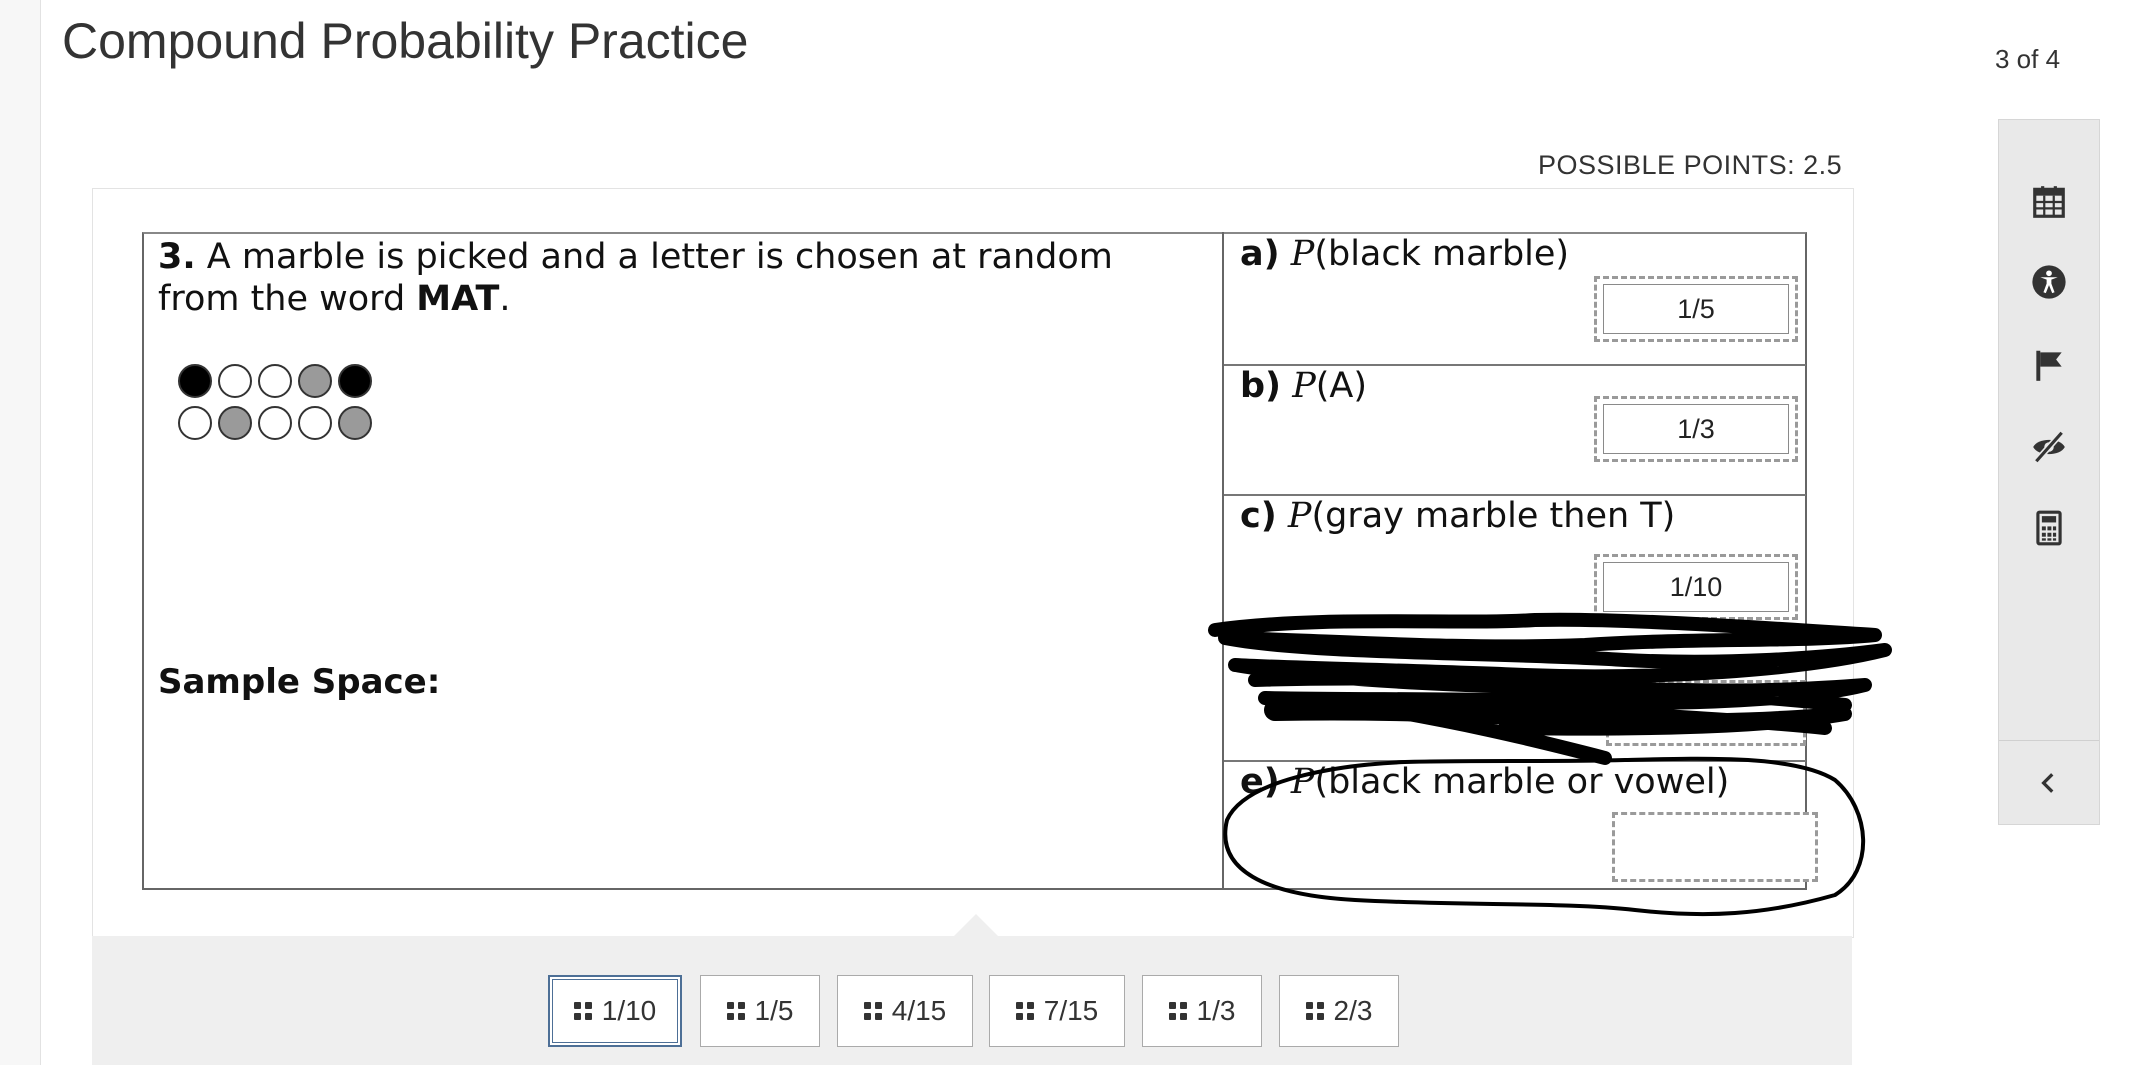 Image resolution: width=2153 pixels, height=1065 pixels. I want to click on answer-chip-label: 1/3, so click(1216, 1010).